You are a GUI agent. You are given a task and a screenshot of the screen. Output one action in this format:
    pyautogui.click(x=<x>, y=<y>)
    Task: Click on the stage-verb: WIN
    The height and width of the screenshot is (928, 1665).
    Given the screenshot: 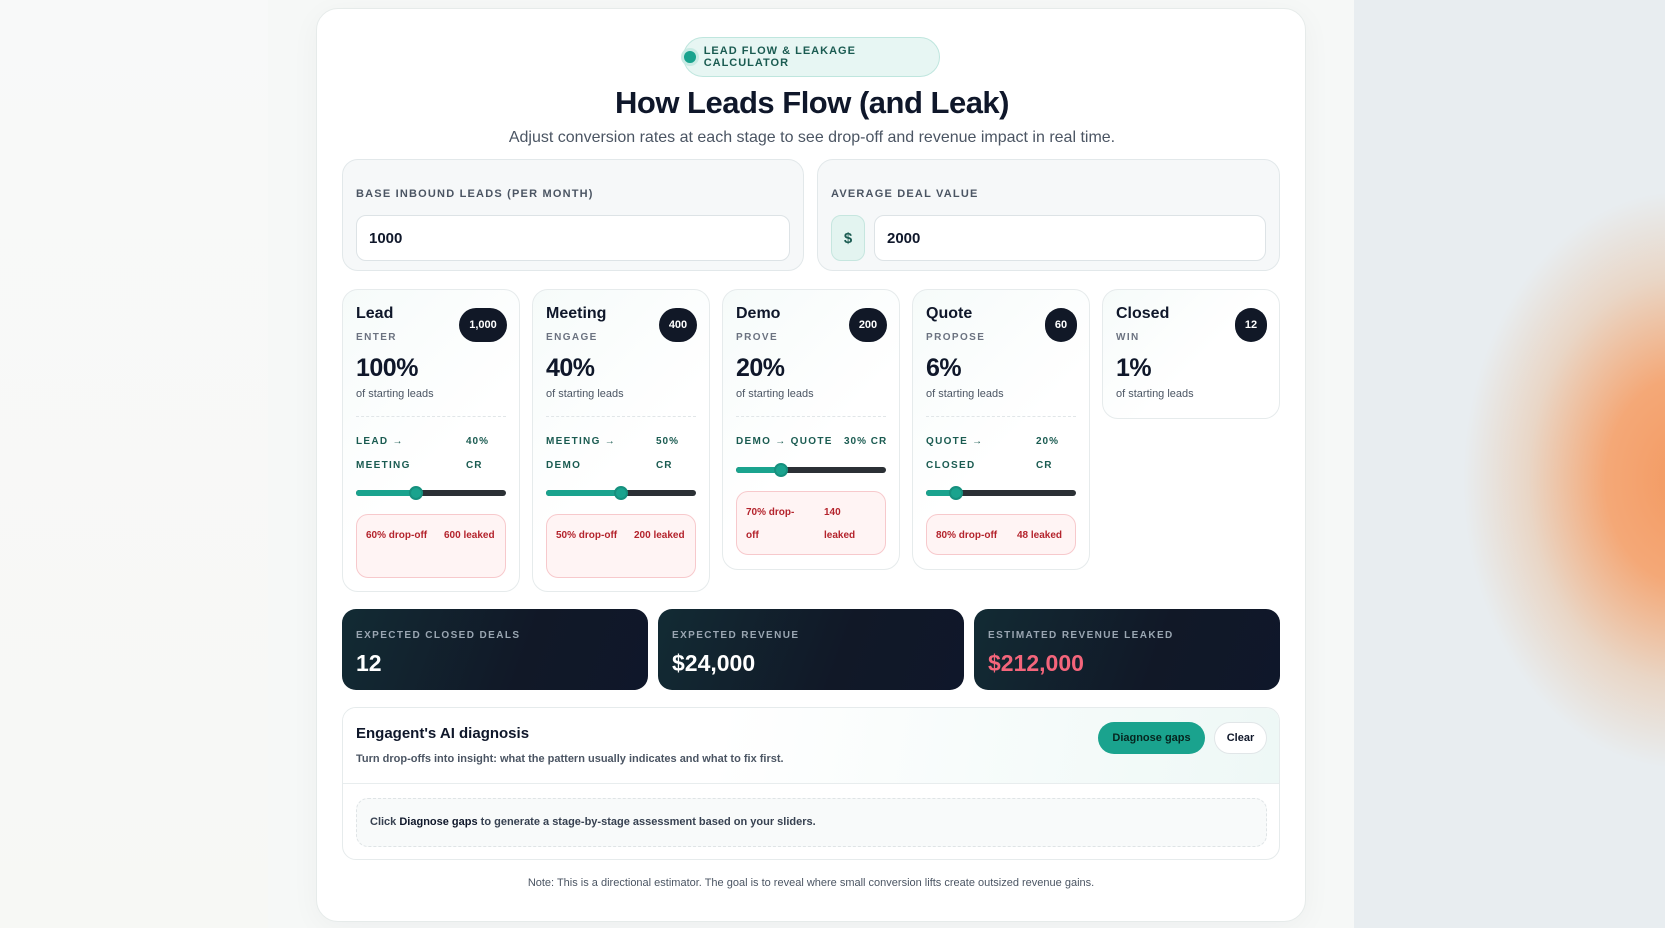 What is the action you would take?
    pyautogui.click(x=1128, y=337)
    